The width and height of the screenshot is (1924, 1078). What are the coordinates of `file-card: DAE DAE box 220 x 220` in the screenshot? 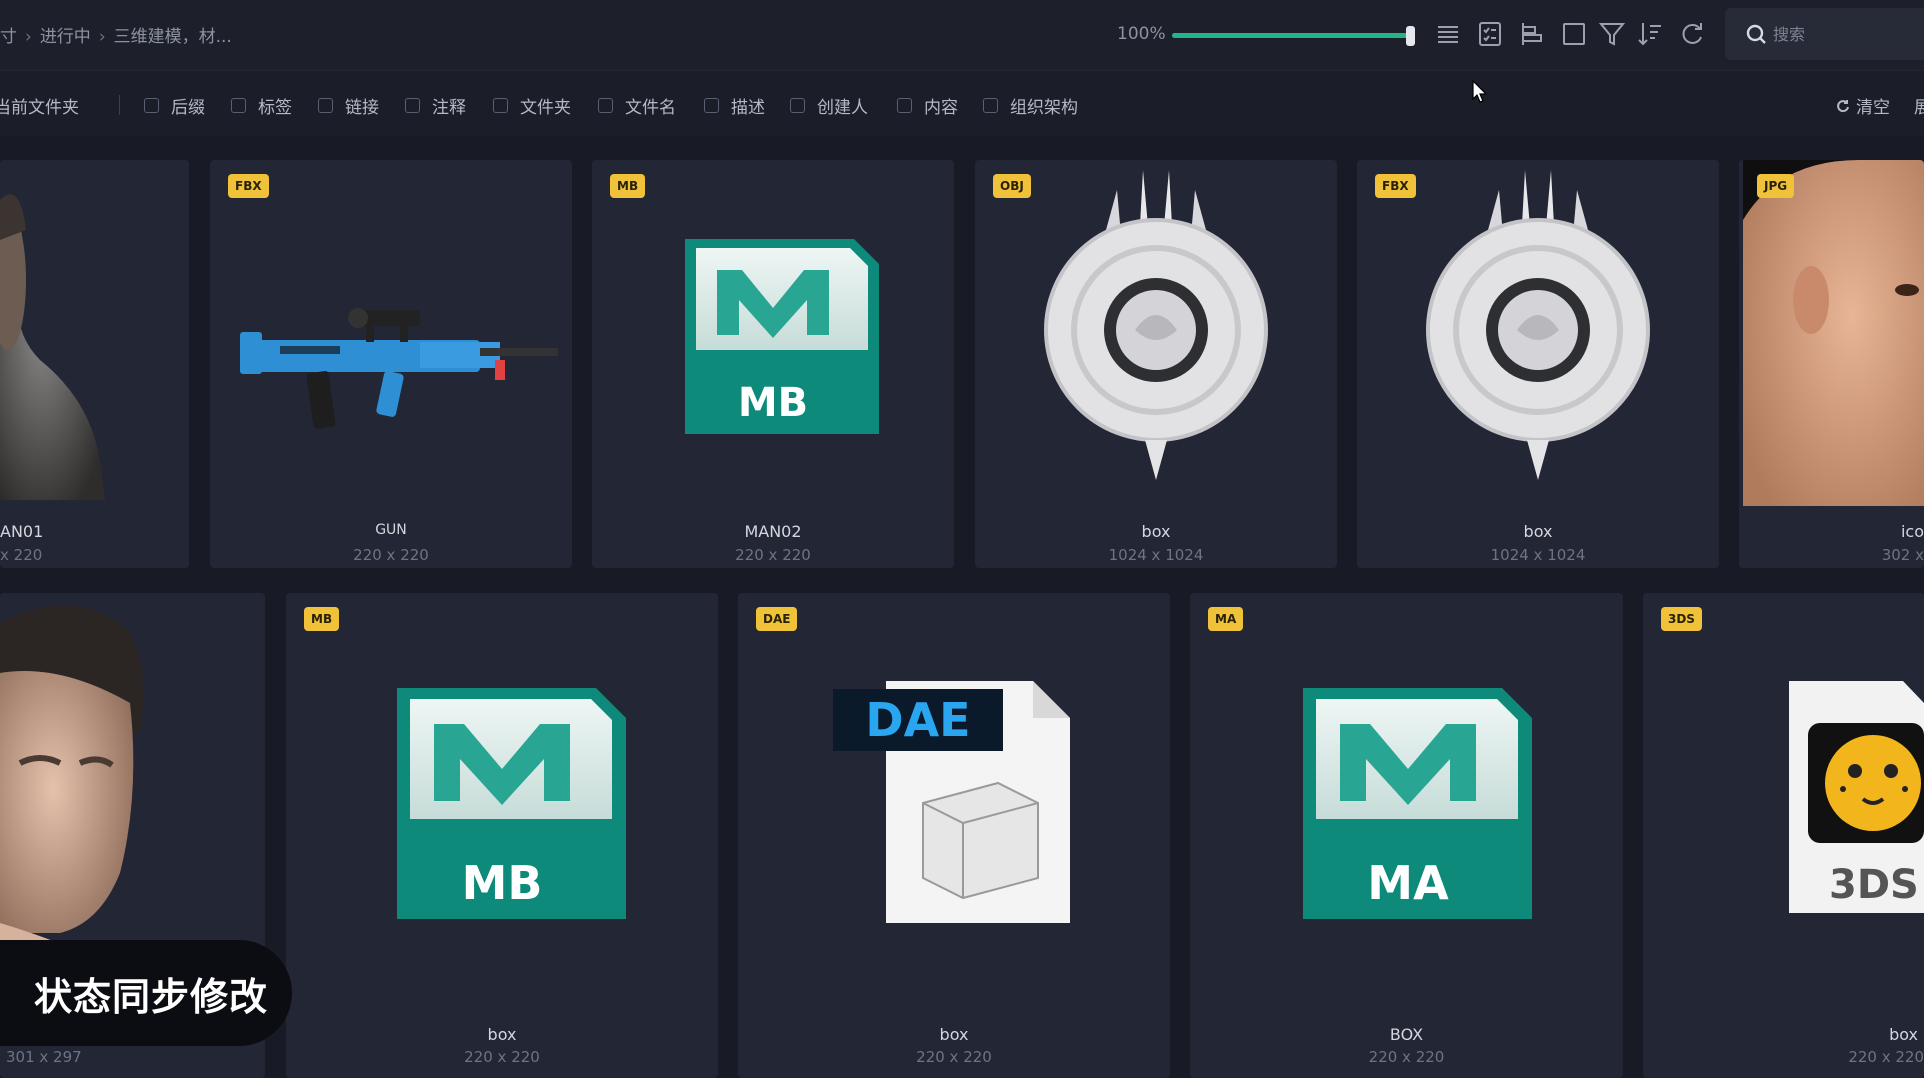 It's located at (954, 835).